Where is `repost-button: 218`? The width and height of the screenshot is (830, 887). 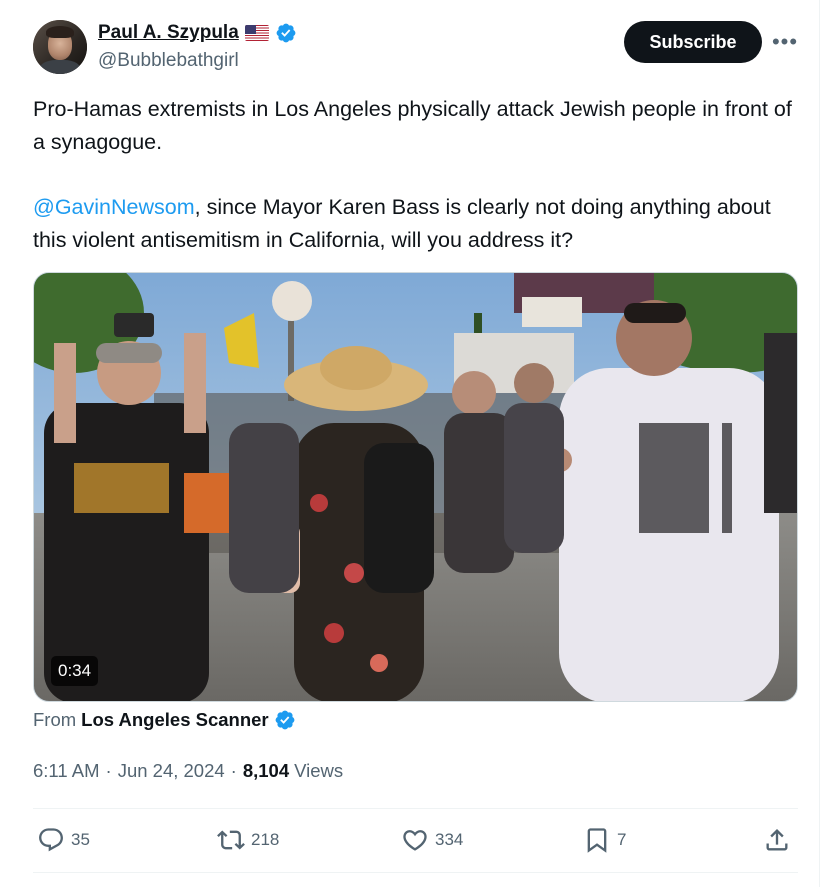 repost-button: 218 is located at coordinates (248, 840).